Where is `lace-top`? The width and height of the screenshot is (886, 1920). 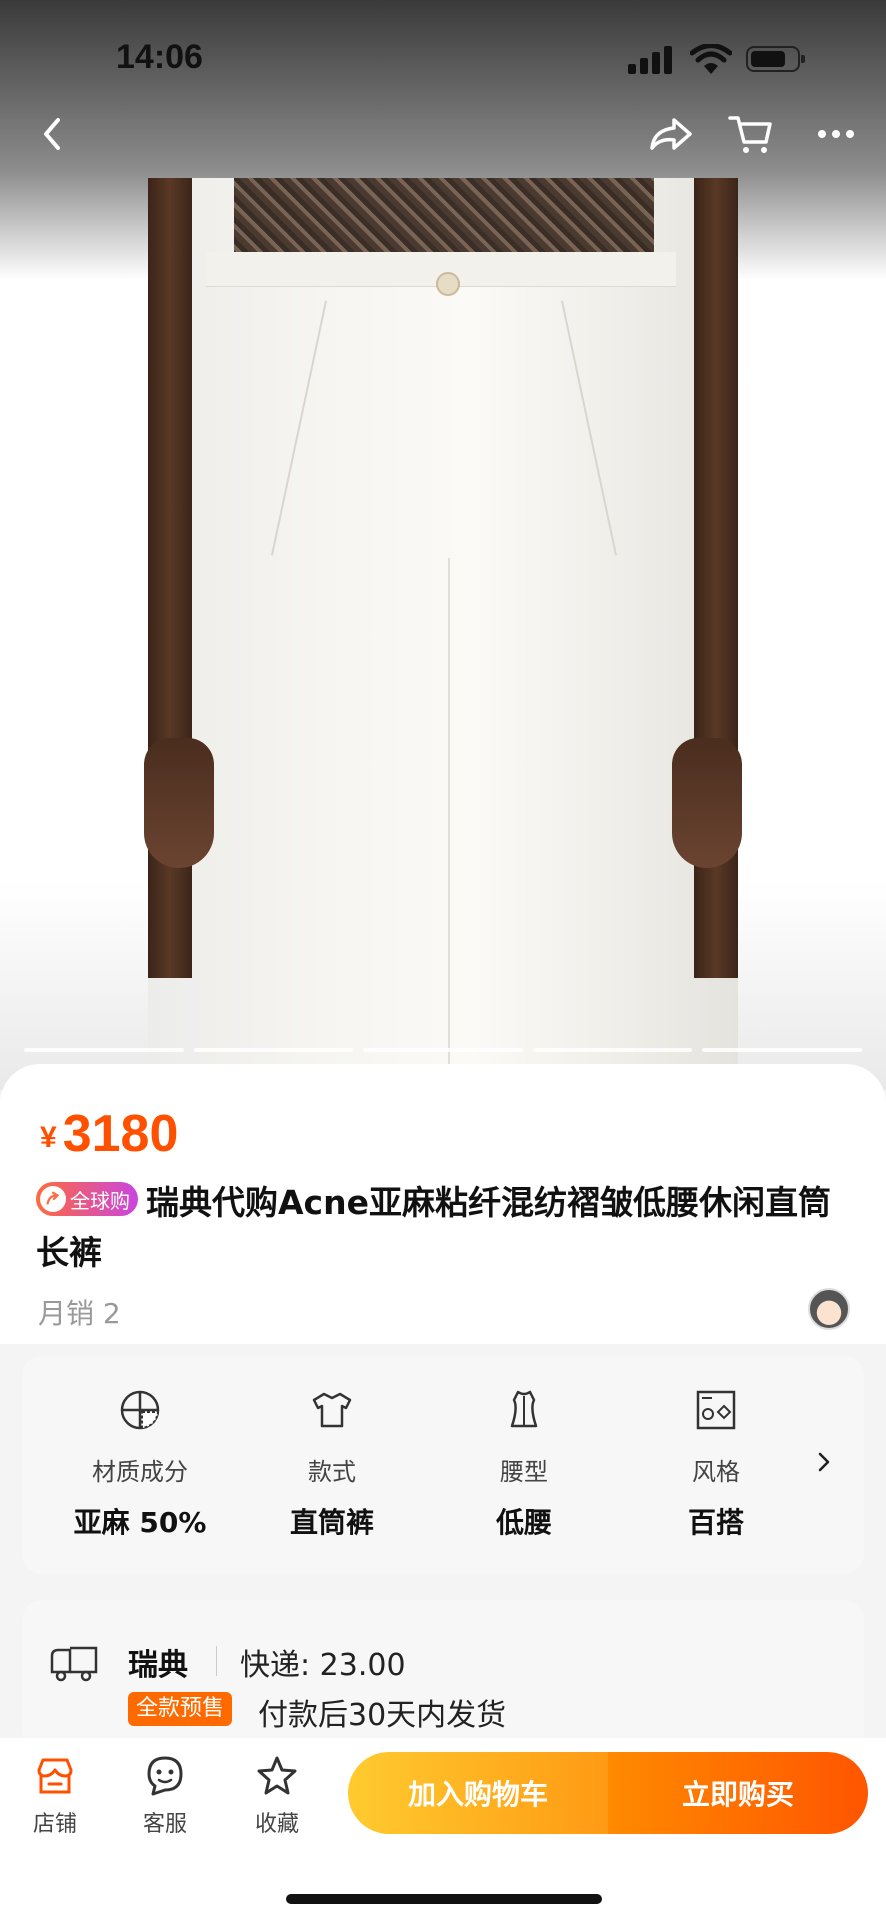 lace-top is located at coordinates (444, 218).